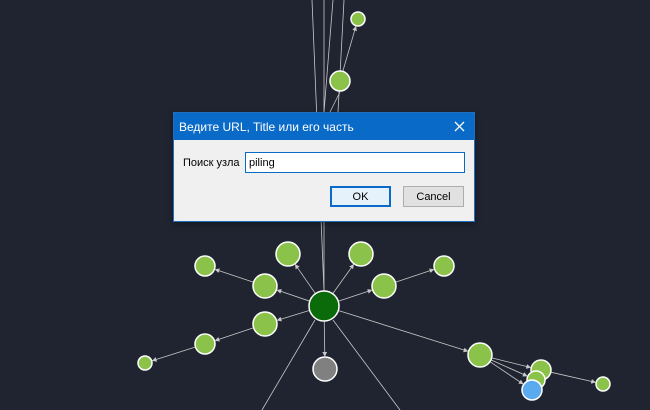 The image size is (650, 410). I want to click on search-input, so click(355, 162).